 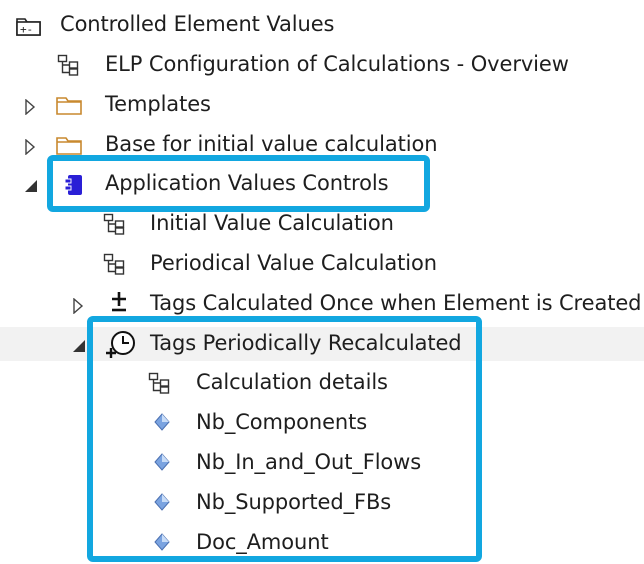 I want to click on tree-item-label: Periodical Value Calculation, so click(x=293, y=263).